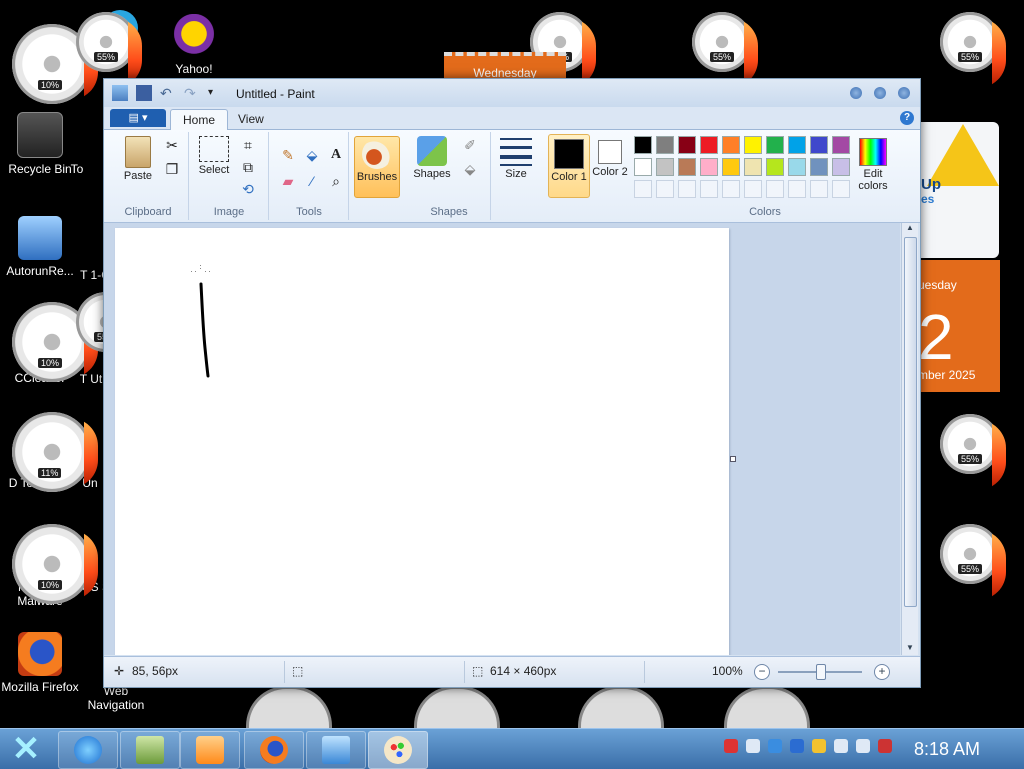 The image size is (1024, 769). What do you see at coordinates (88, 750) in the screenshot?
I see `taskbar-ie` at bounding box center [88, 750].